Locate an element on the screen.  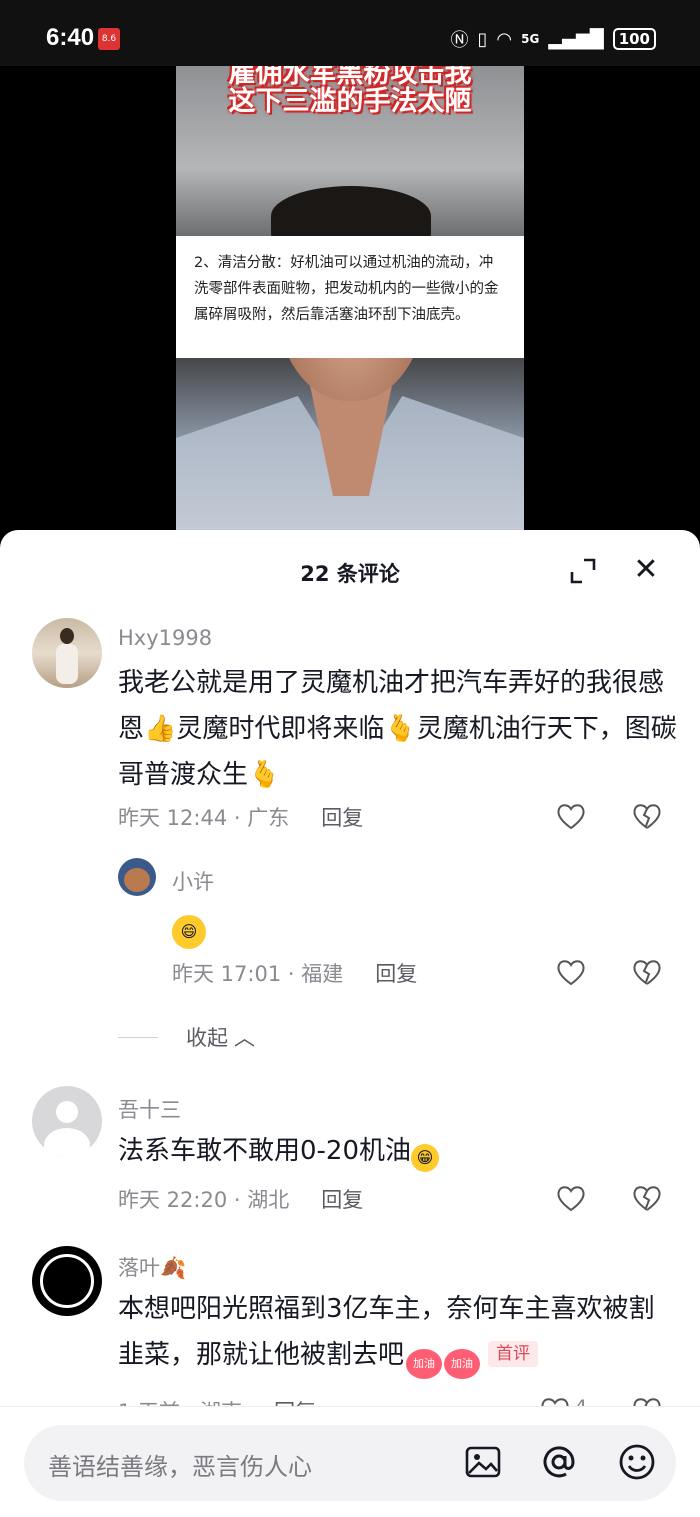
grin-emoji: 😄 is located at coordinates (189, 932).